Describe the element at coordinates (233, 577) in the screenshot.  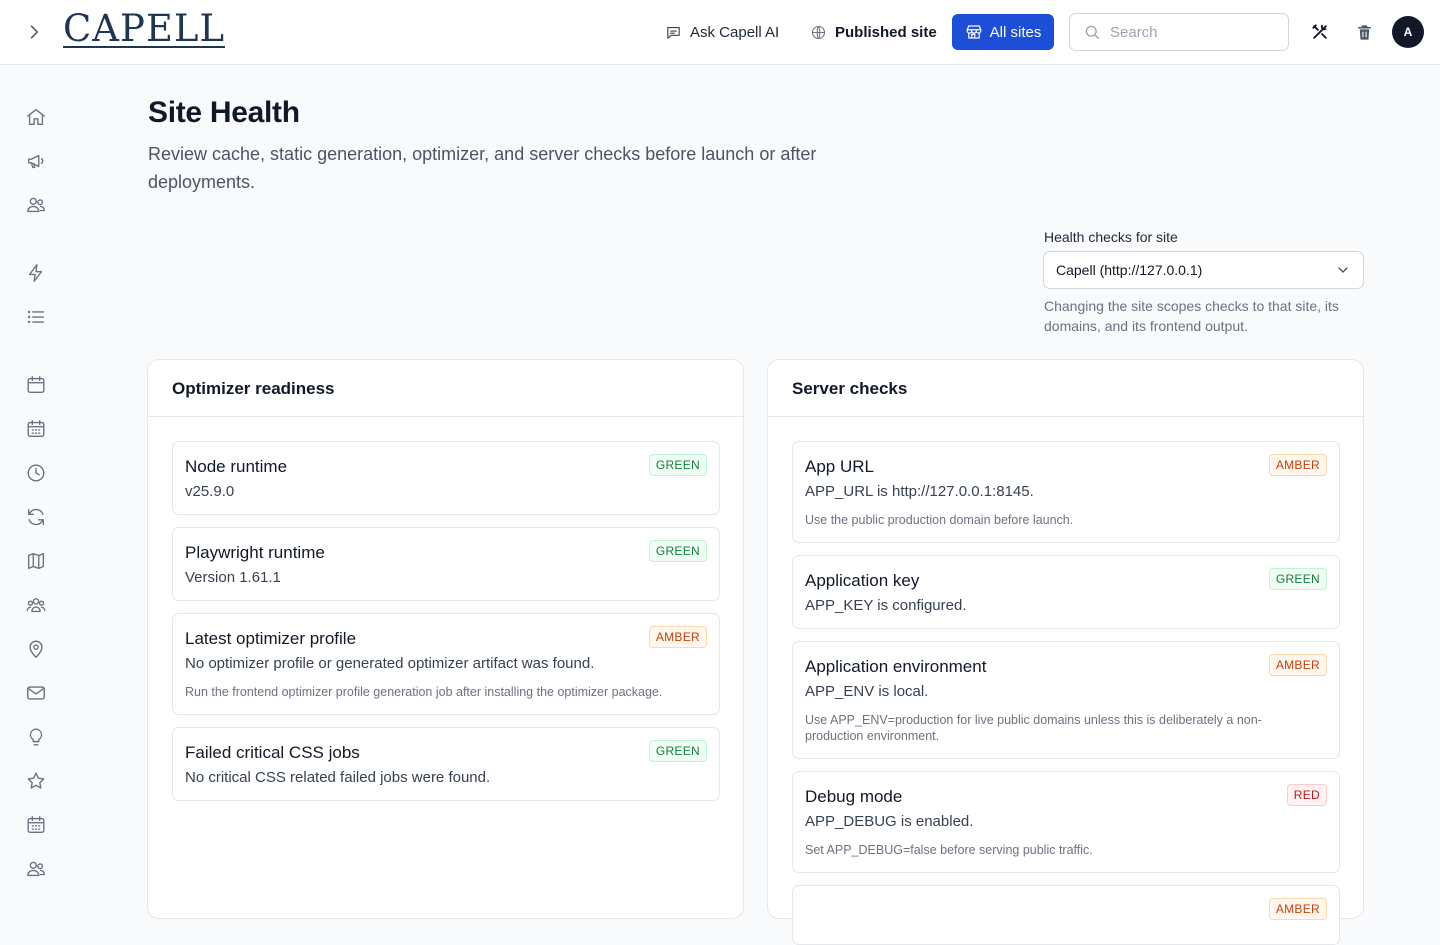
I see `check-value: Version 1.61.1` at that location.